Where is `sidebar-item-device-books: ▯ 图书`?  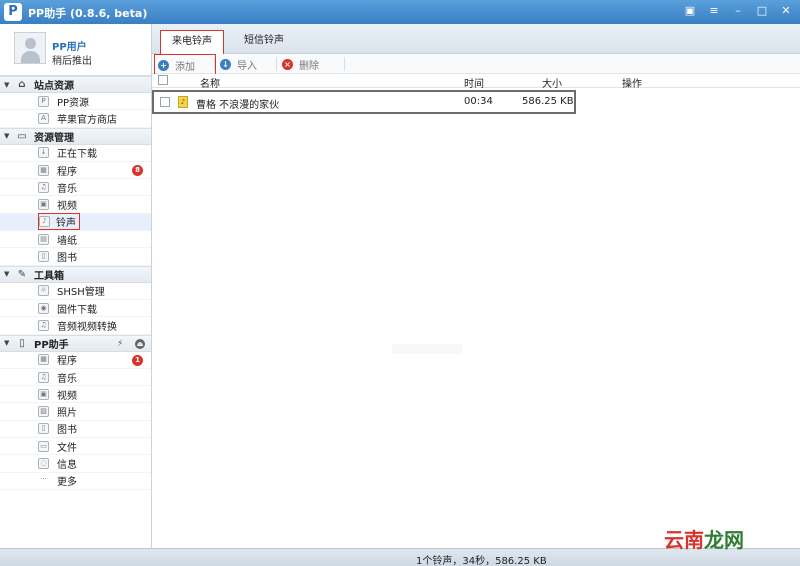
sidebar-item-device-books: ▯ 图书 is located at coordinates (75, 430).